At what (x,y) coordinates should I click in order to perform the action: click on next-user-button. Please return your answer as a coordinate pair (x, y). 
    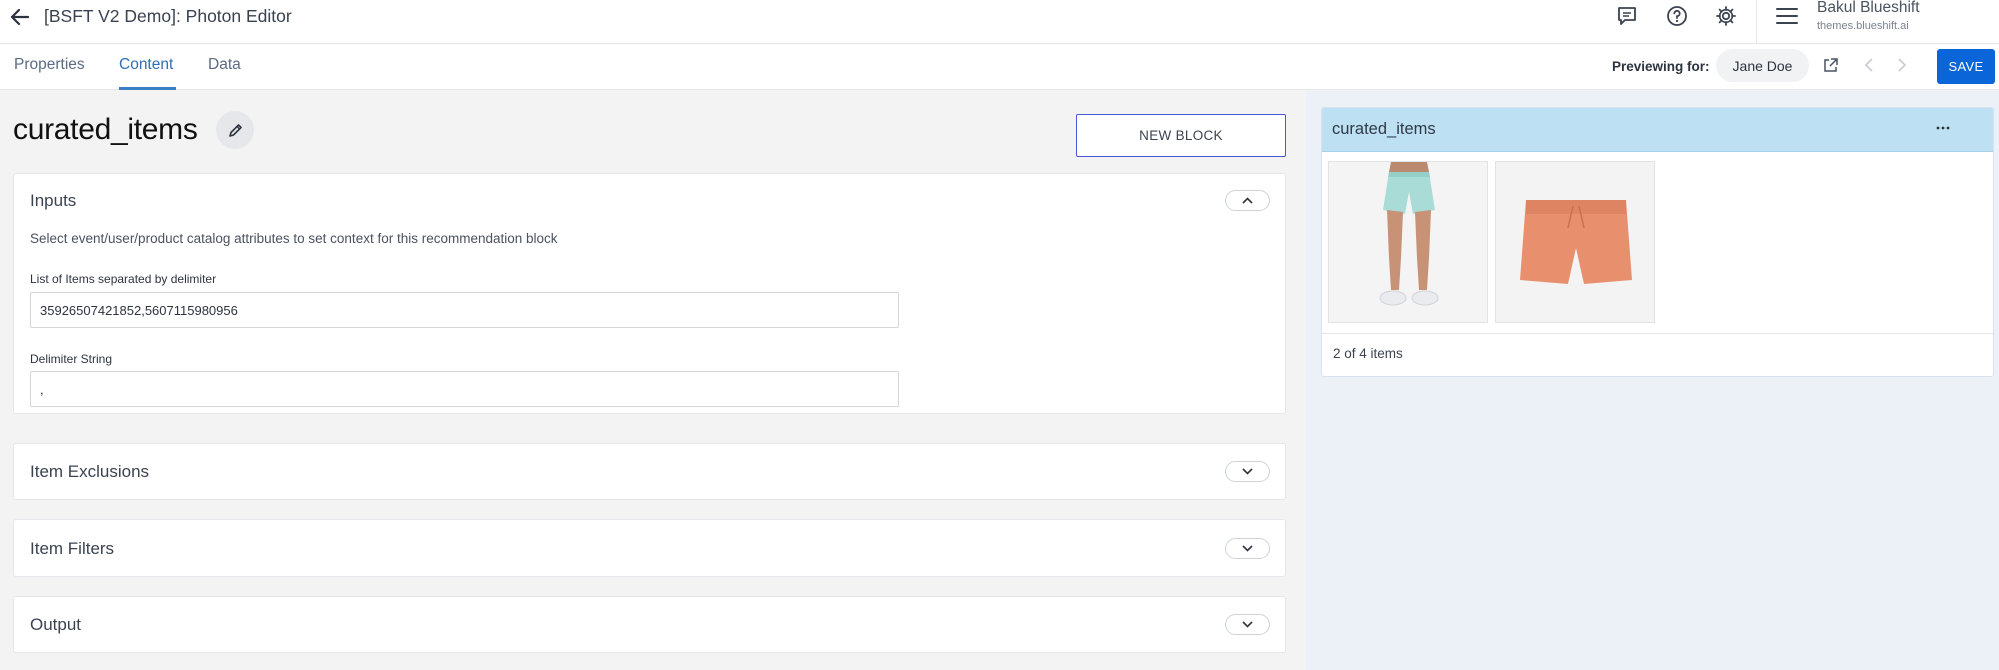
    Looking at the image, I should click on (1902, 65).